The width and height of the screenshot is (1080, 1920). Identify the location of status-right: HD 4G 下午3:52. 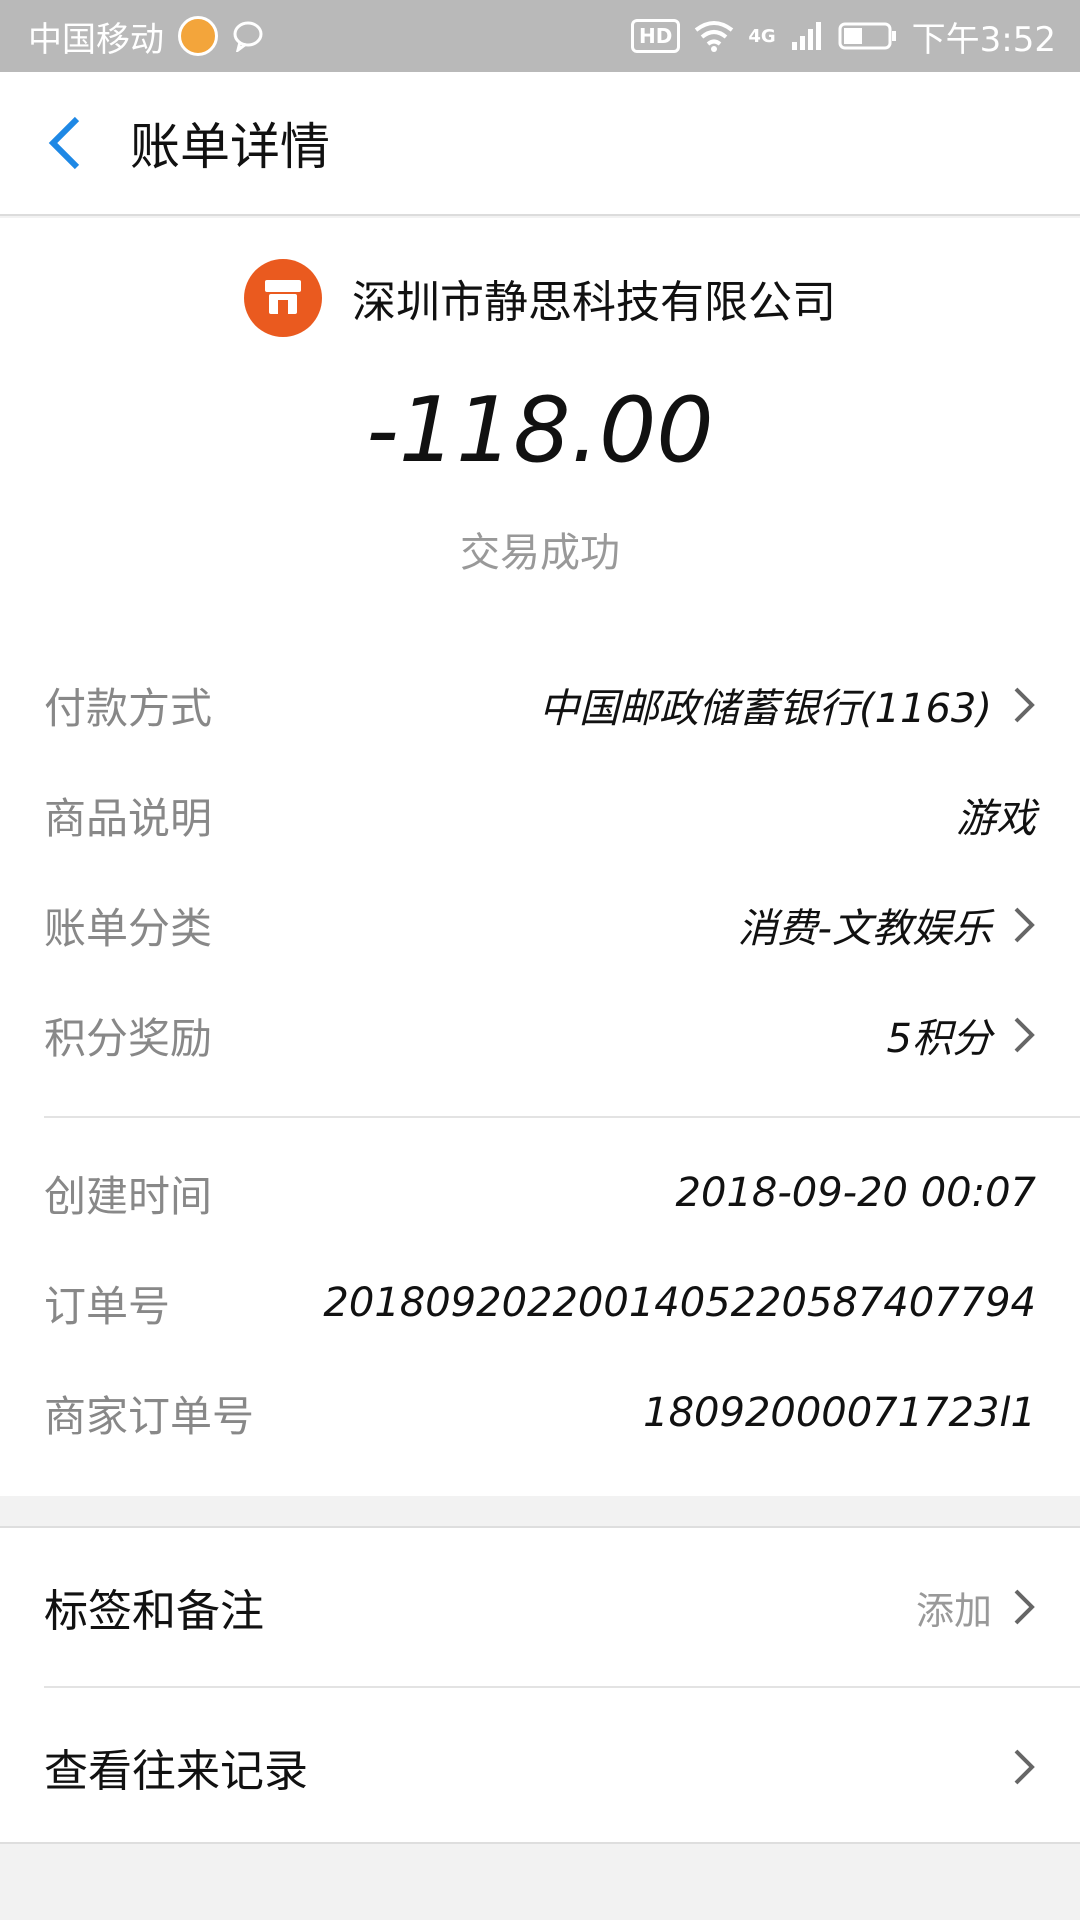
(843, 36).